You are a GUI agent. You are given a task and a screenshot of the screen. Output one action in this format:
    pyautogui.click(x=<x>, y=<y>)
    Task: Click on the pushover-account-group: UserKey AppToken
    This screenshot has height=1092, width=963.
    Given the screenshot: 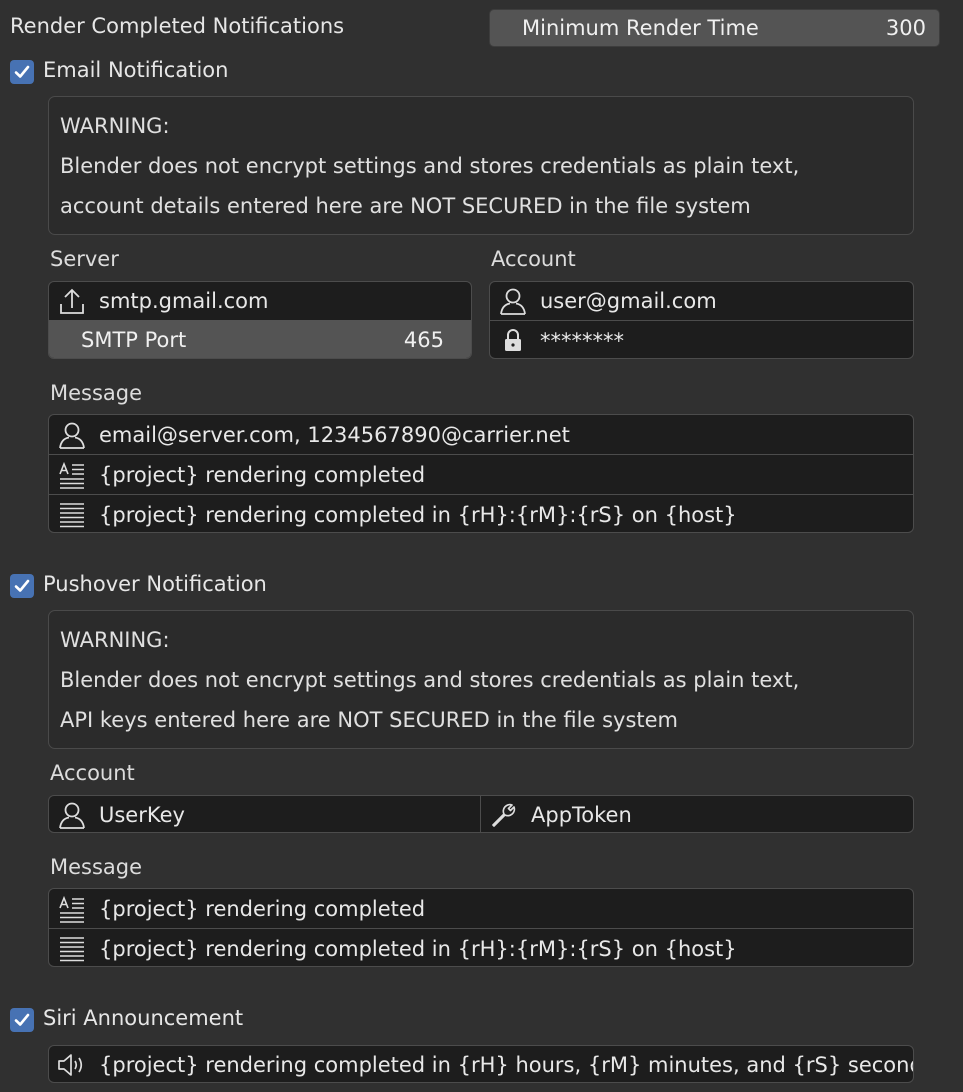 What is the action you would take?
    pyautogui.click(x=481, y=814)
    